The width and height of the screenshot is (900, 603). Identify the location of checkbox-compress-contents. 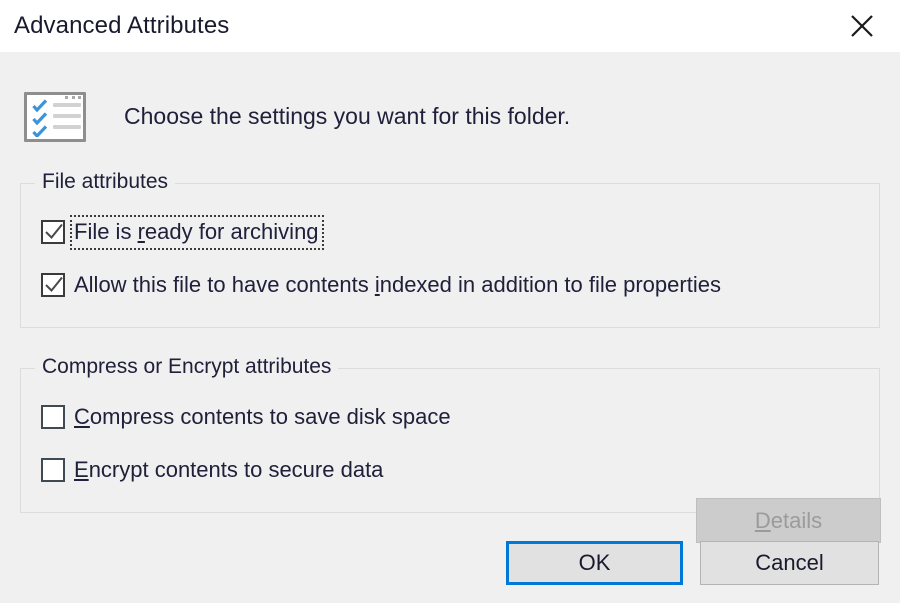
(53, 417).